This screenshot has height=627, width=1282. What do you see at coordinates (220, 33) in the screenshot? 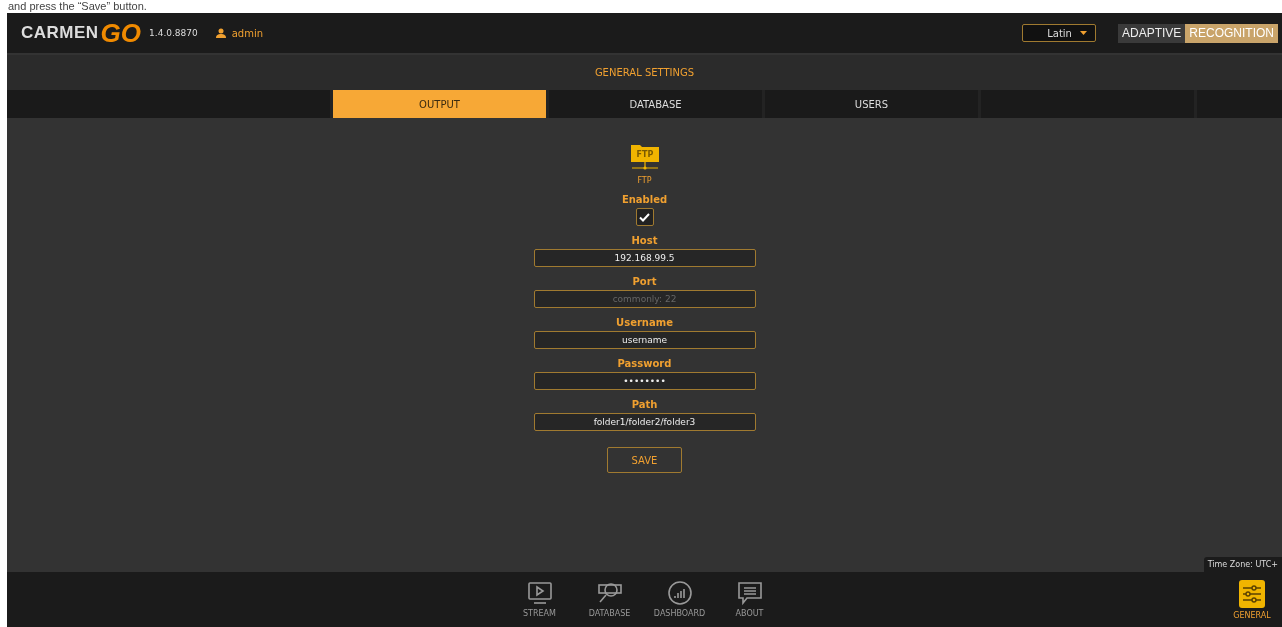
I see `user-icon` at bounding box center [220, 33].